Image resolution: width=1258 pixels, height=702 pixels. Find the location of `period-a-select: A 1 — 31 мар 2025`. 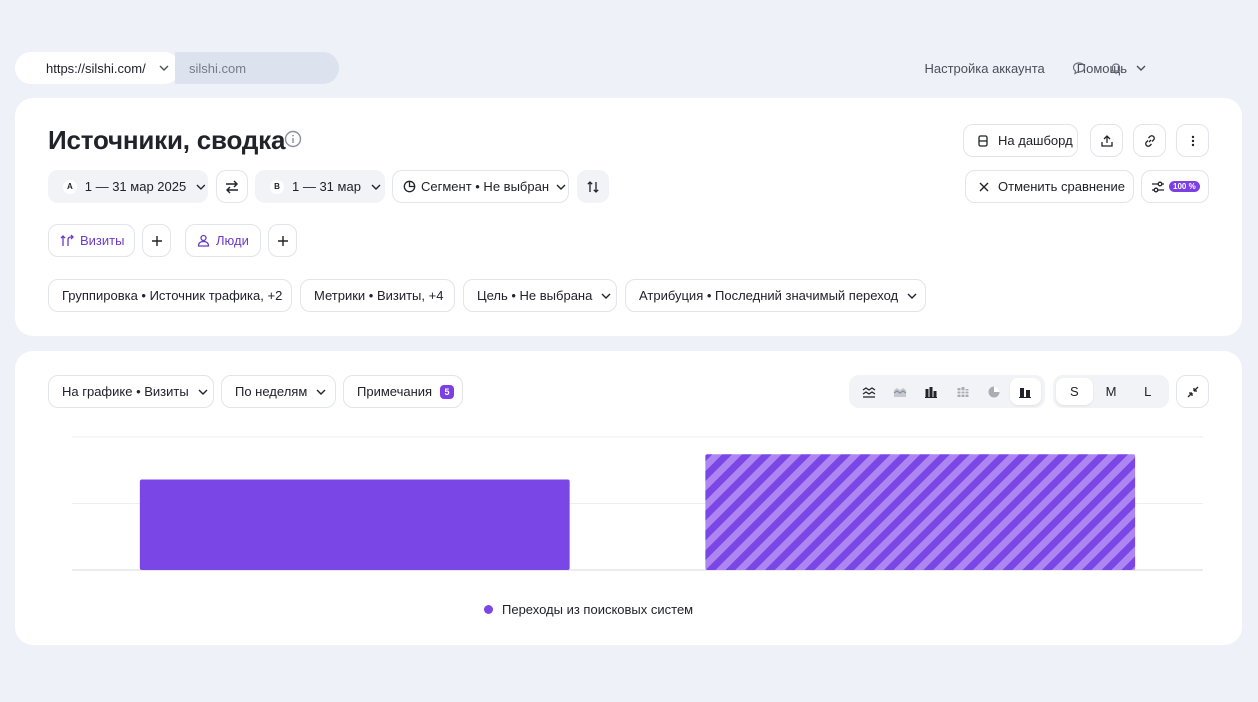

period-a-select: A 1 — 31 мар 2025 is located at coordinates (128, 186).